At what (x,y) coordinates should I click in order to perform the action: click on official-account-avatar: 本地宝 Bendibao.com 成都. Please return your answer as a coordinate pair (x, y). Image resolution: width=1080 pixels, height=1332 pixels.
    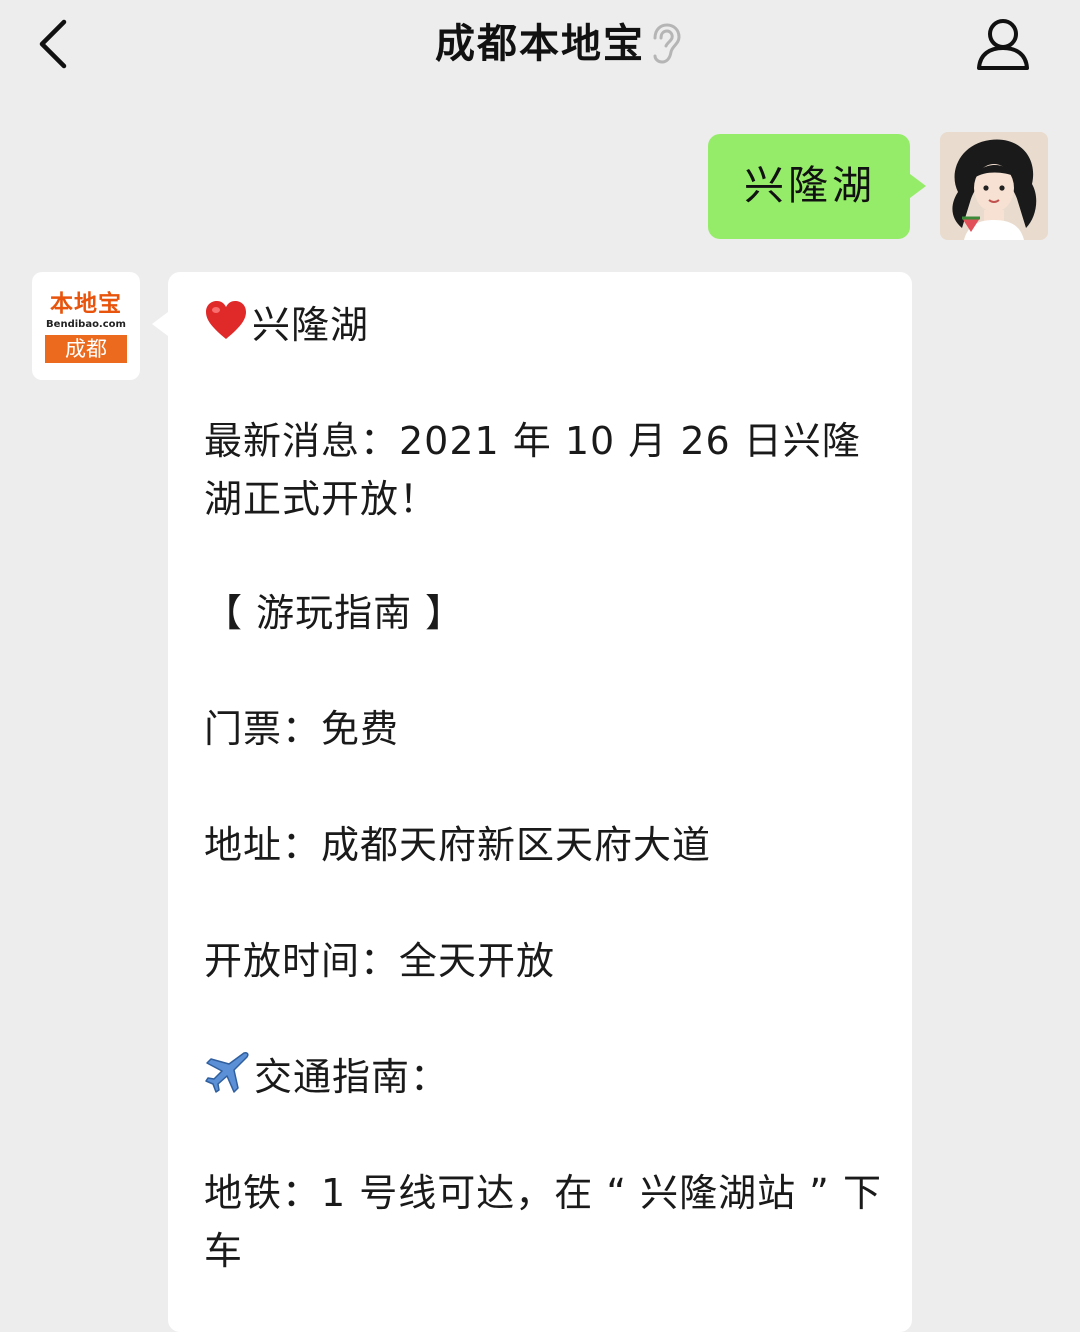
    Looking at the image, I should click on (86, 326).